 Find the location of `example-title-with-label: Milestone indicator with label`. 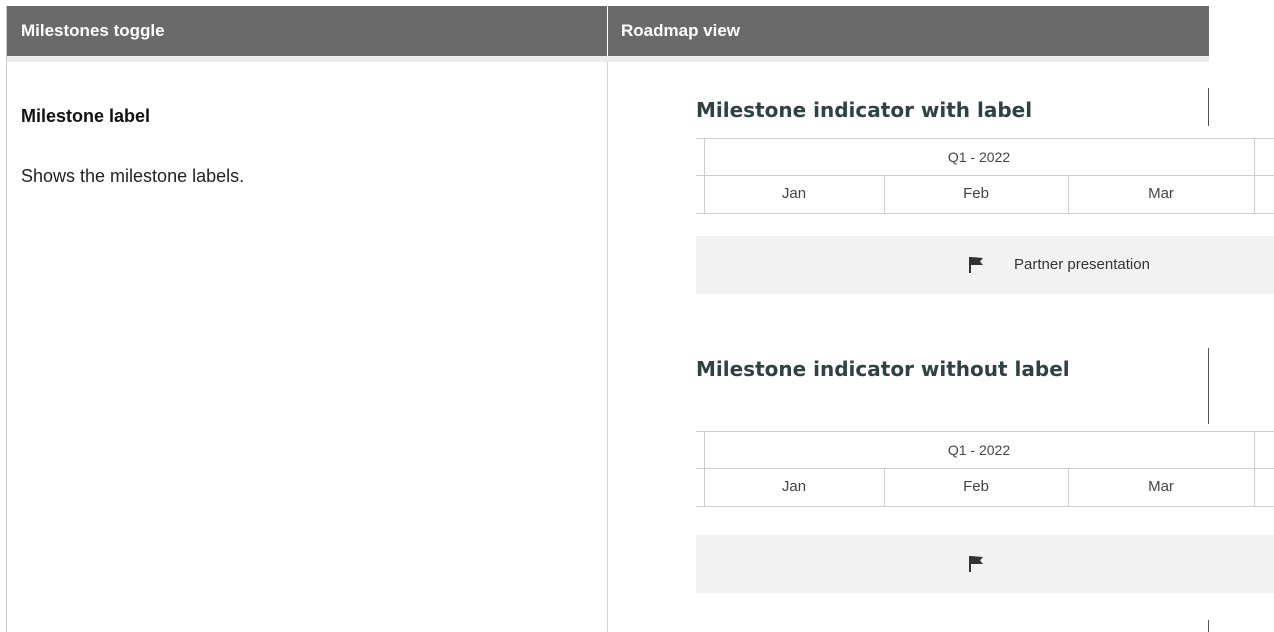

example-title-with-label: Milestone indicator with label is located at coordinates (864, 110).